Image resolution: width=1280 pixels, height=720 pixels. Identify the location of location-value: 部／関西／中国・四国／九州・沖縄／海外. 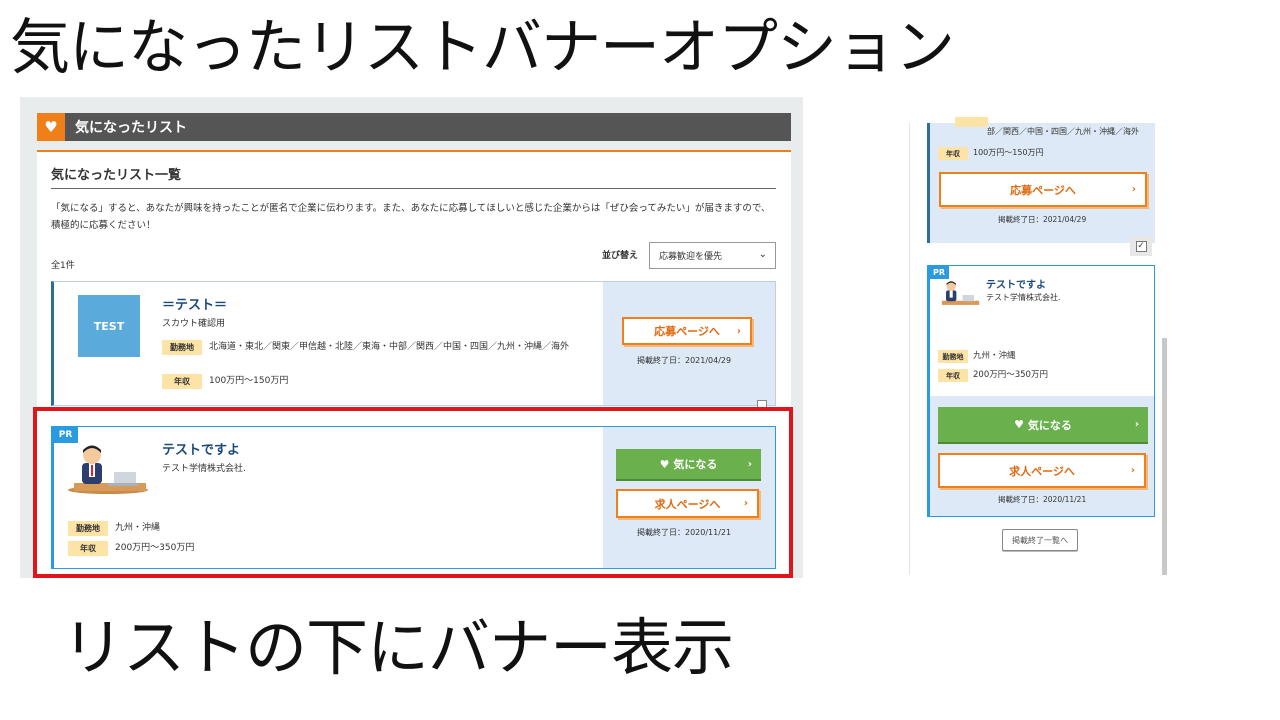
(1063, 131).